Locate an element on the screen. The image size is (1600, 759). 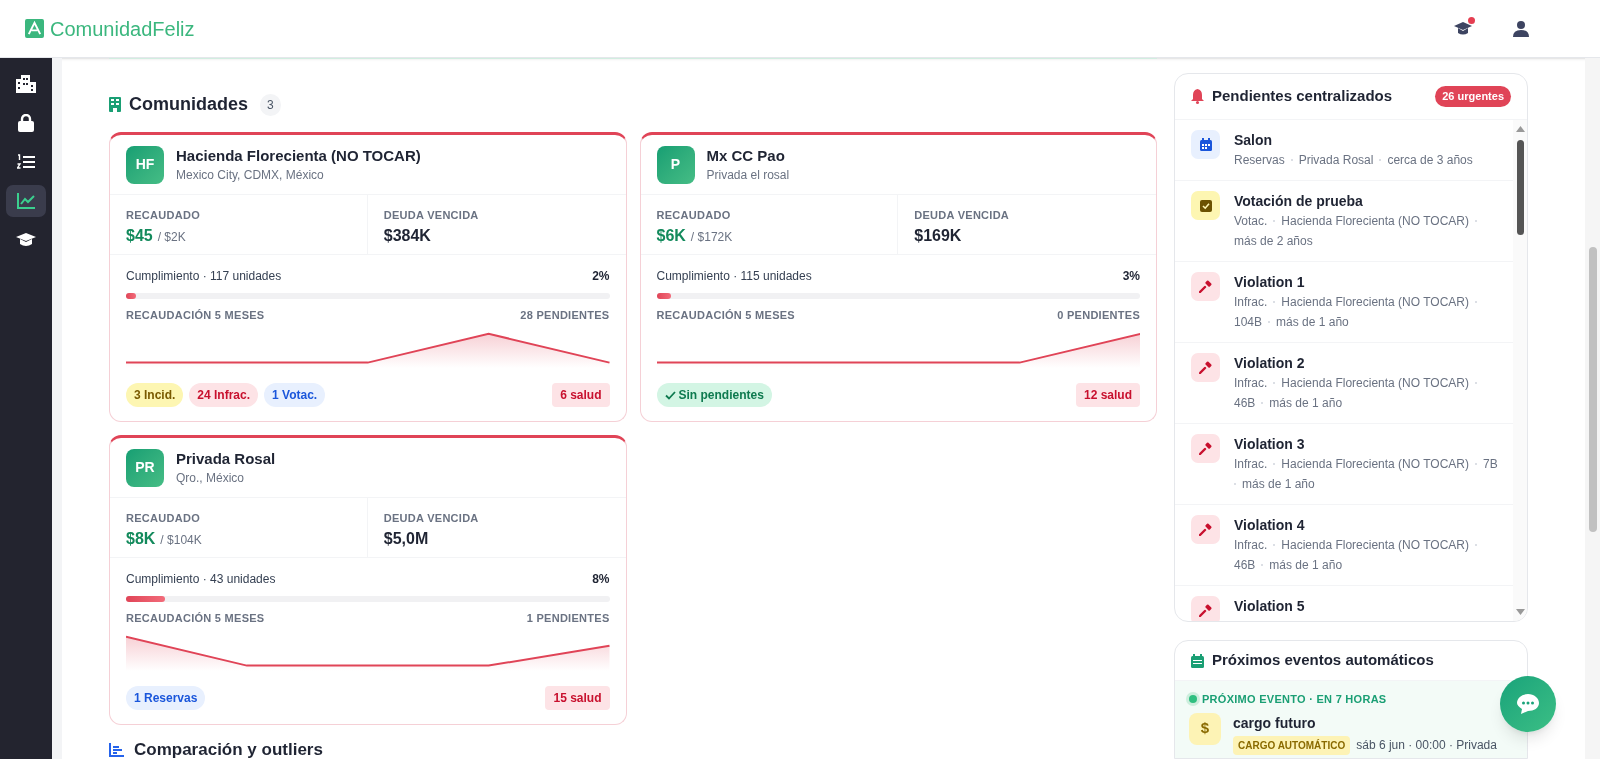
community-name: Privada Rosal is located at coordinates (226, 458).